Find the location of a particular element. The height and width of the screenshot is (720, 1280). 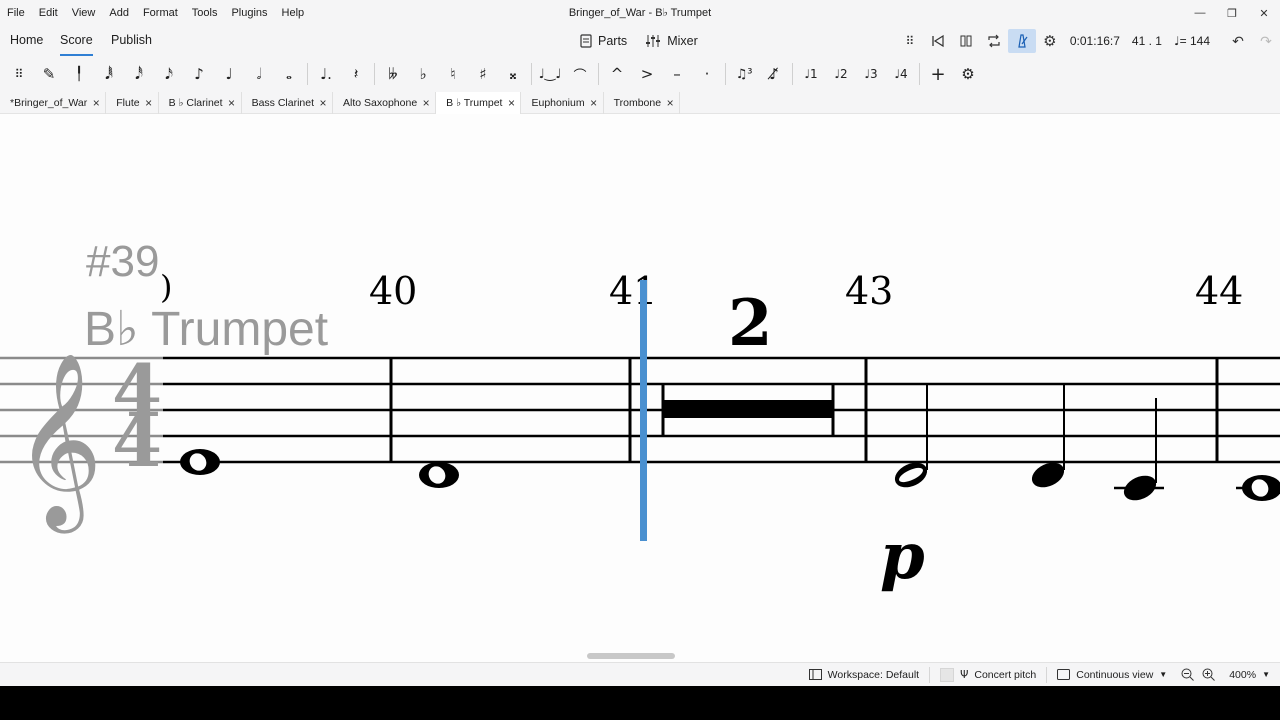

drag-handle-icon: ⠿ is located at coordinates (910, 41).